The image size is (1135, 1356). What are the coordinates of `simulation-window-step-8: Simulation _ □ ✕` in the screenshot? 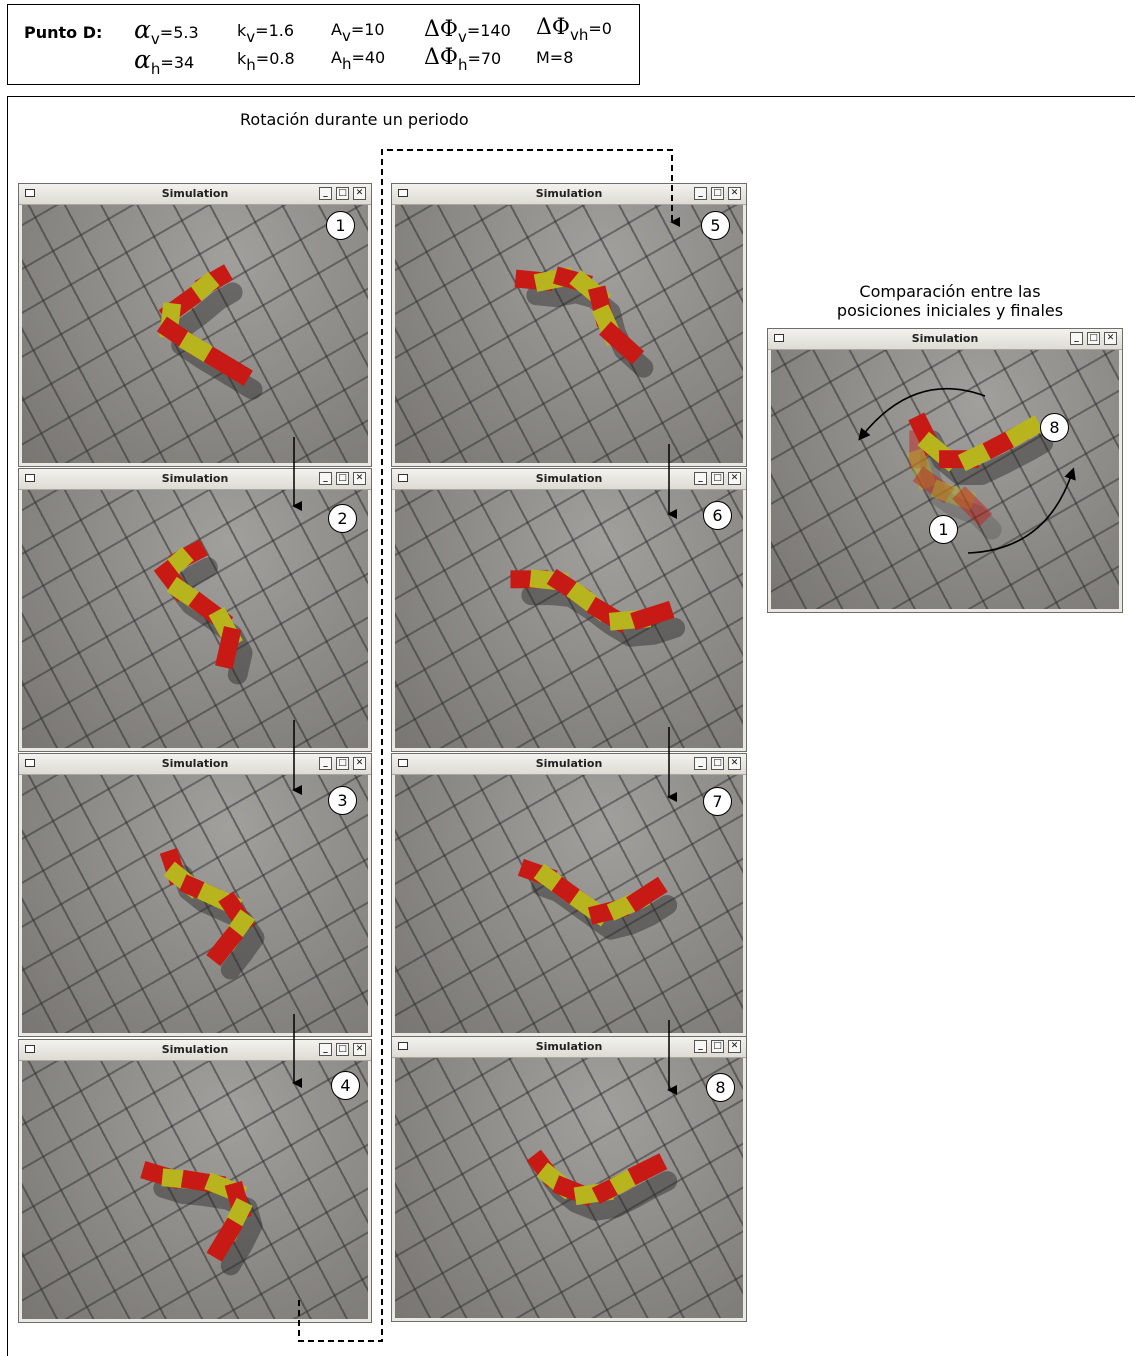 It's located at (569, 1179).